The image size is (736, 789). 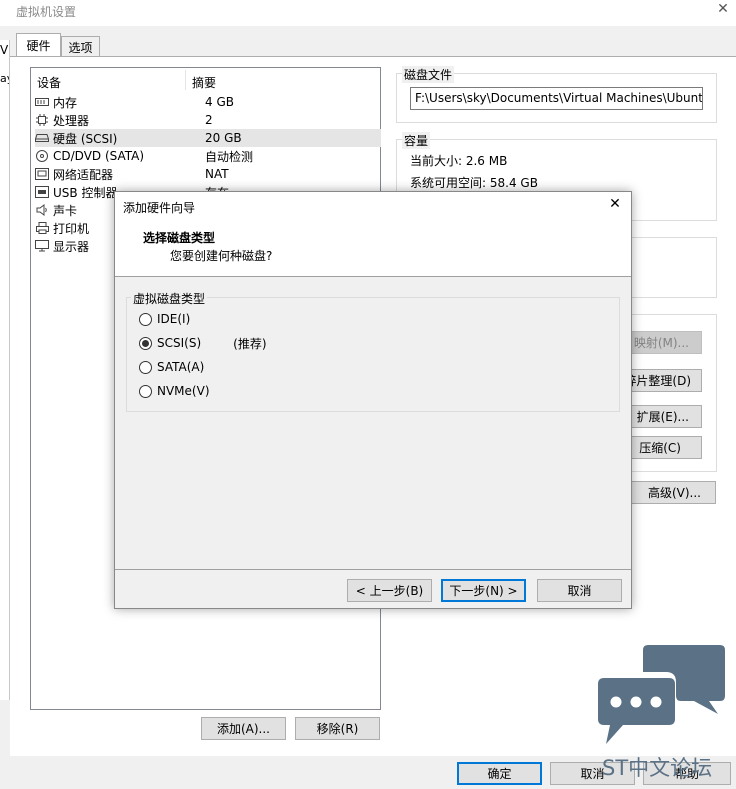 What do you see at coordinates (83, 174) in the screenshot?
I see `device-name: 网络适配器` at bounding box center [83, 174].